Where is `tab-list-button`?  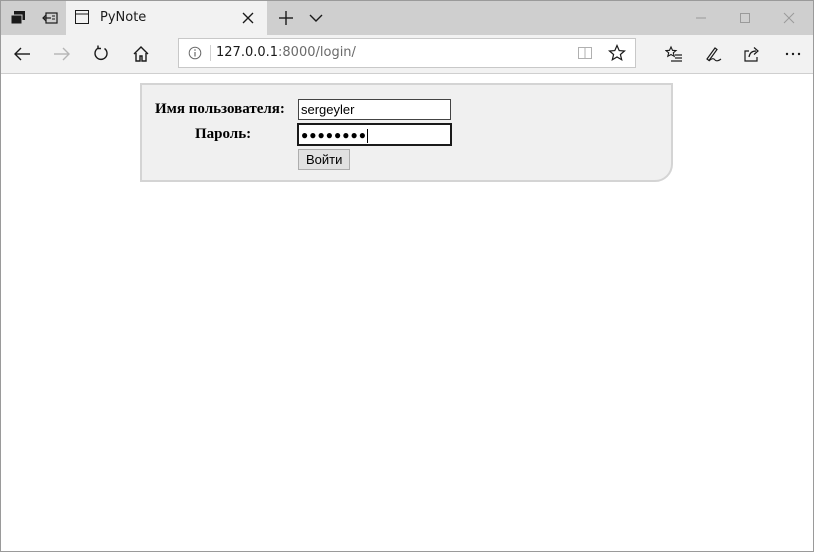 tab-list-button is located at coordinates (316, 18).